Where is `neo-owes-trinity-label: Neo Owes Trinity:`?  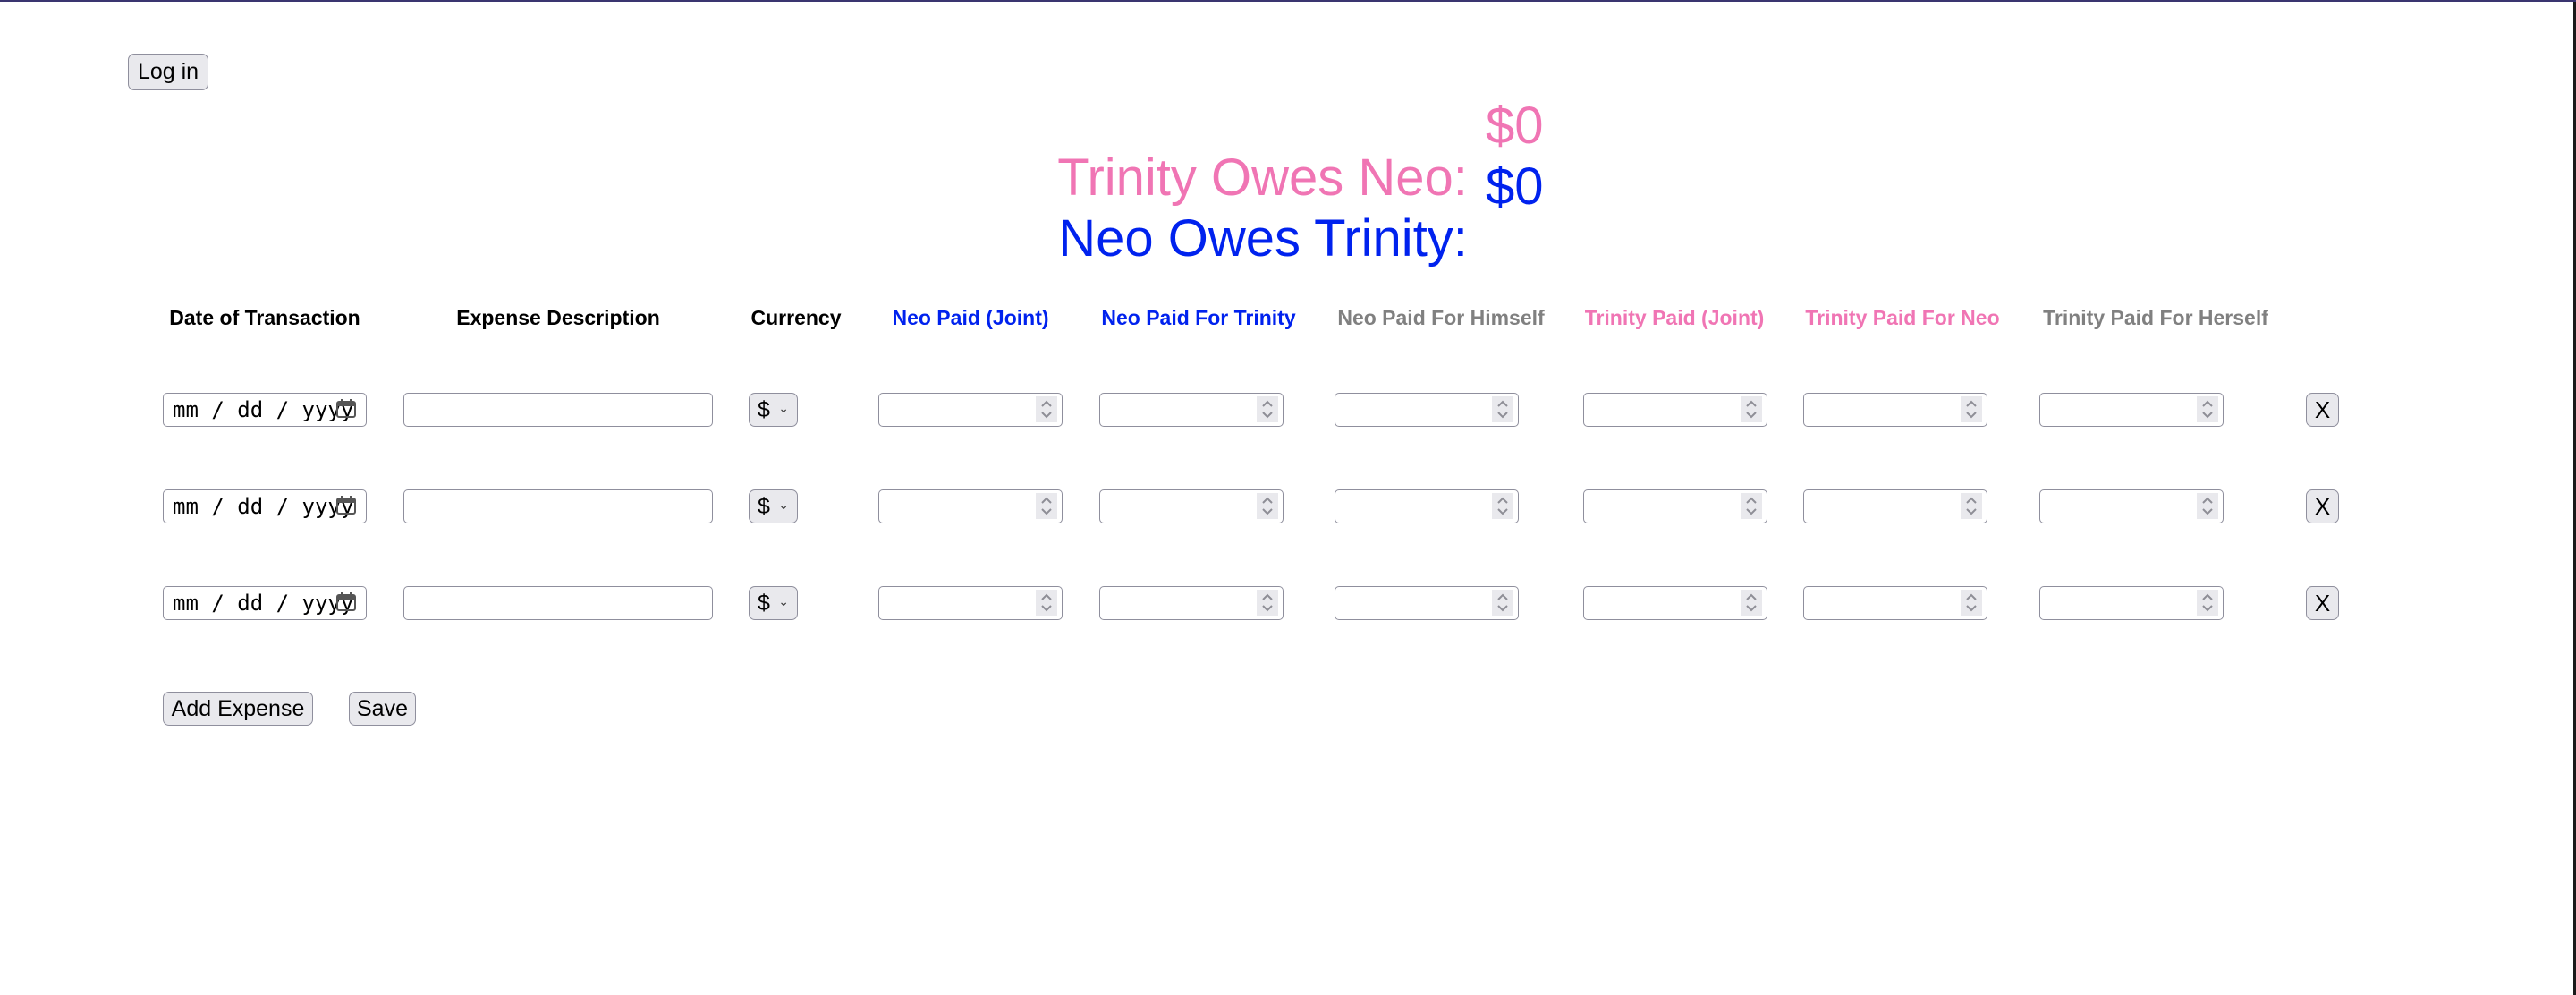 neo-owes-trinity-label: Neo Owes Trinity: is located at coordinates (1263, 239).